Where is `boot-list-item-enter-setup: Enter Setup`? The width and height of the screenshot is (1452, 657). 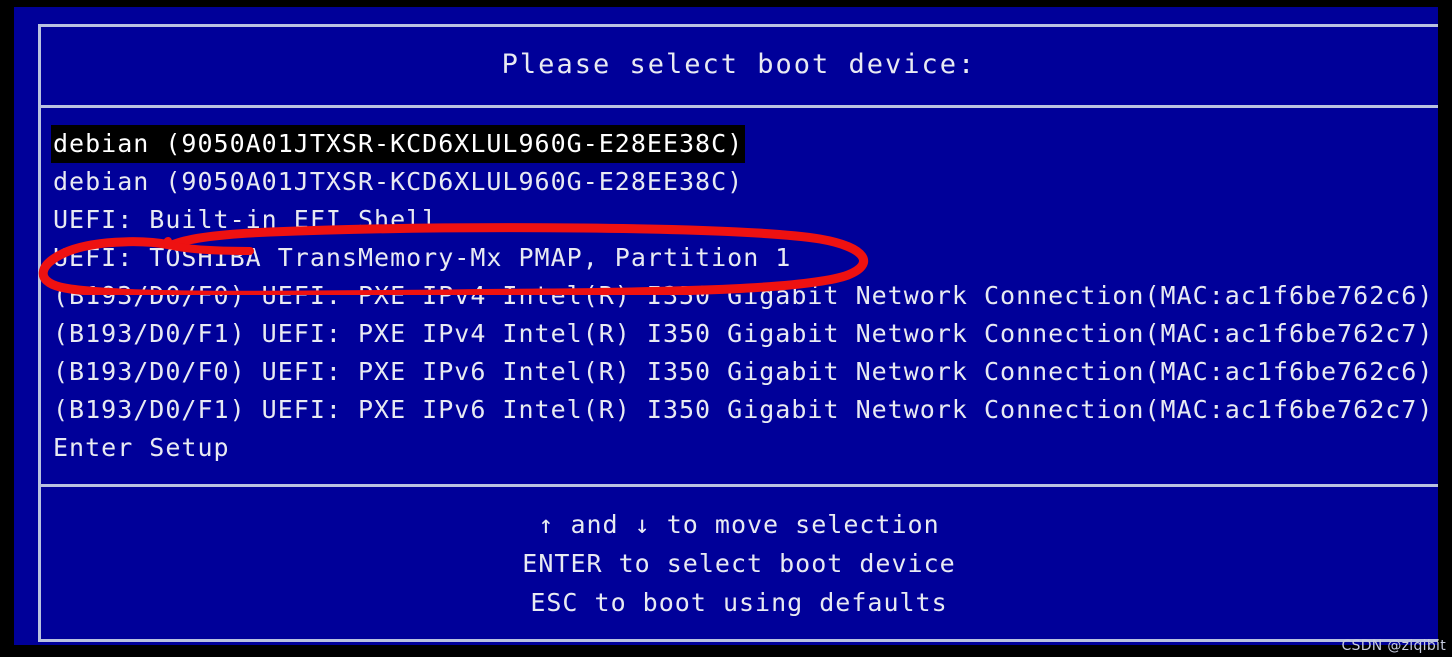
boot-list-item-enter-setup: Enter Setup is located at coordinates (744, 448).